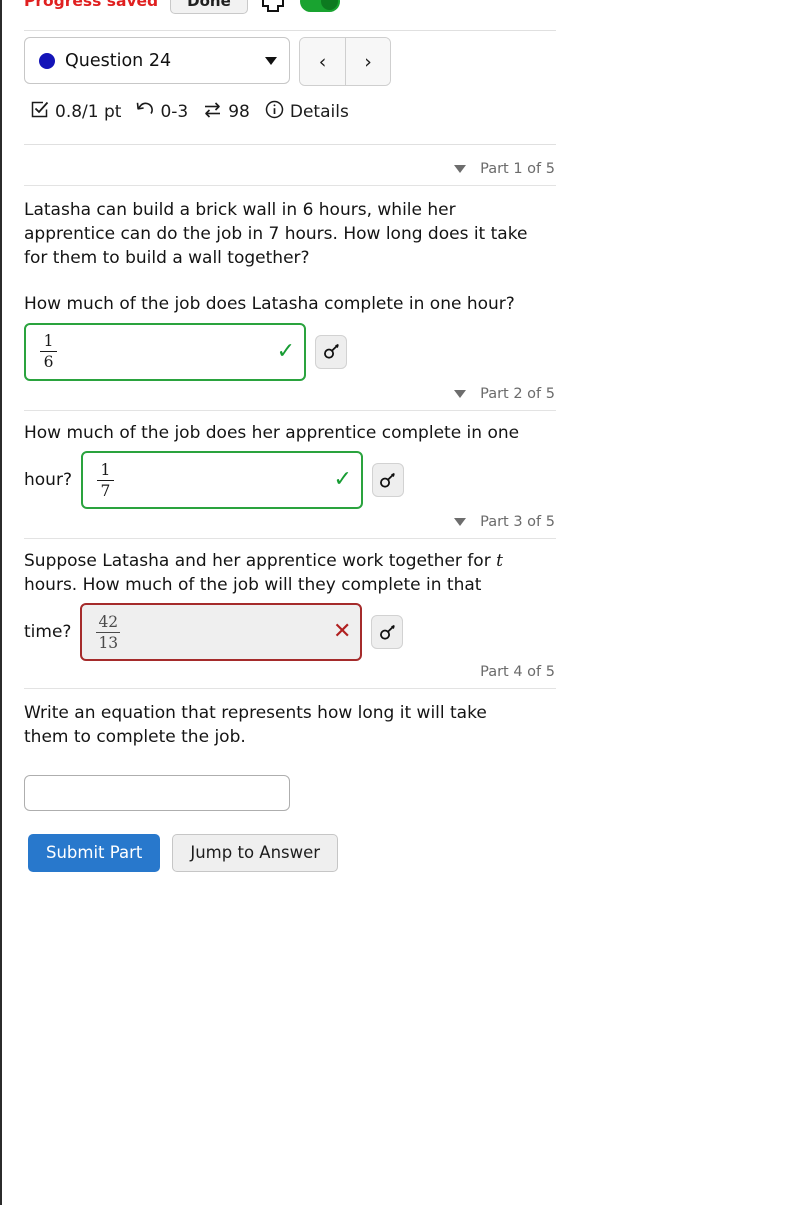  What do you see at coordinates (285, 351) in the screenshot?
I see `part-1-correct-check-icon: ✓` at bounding box center [285, 351].